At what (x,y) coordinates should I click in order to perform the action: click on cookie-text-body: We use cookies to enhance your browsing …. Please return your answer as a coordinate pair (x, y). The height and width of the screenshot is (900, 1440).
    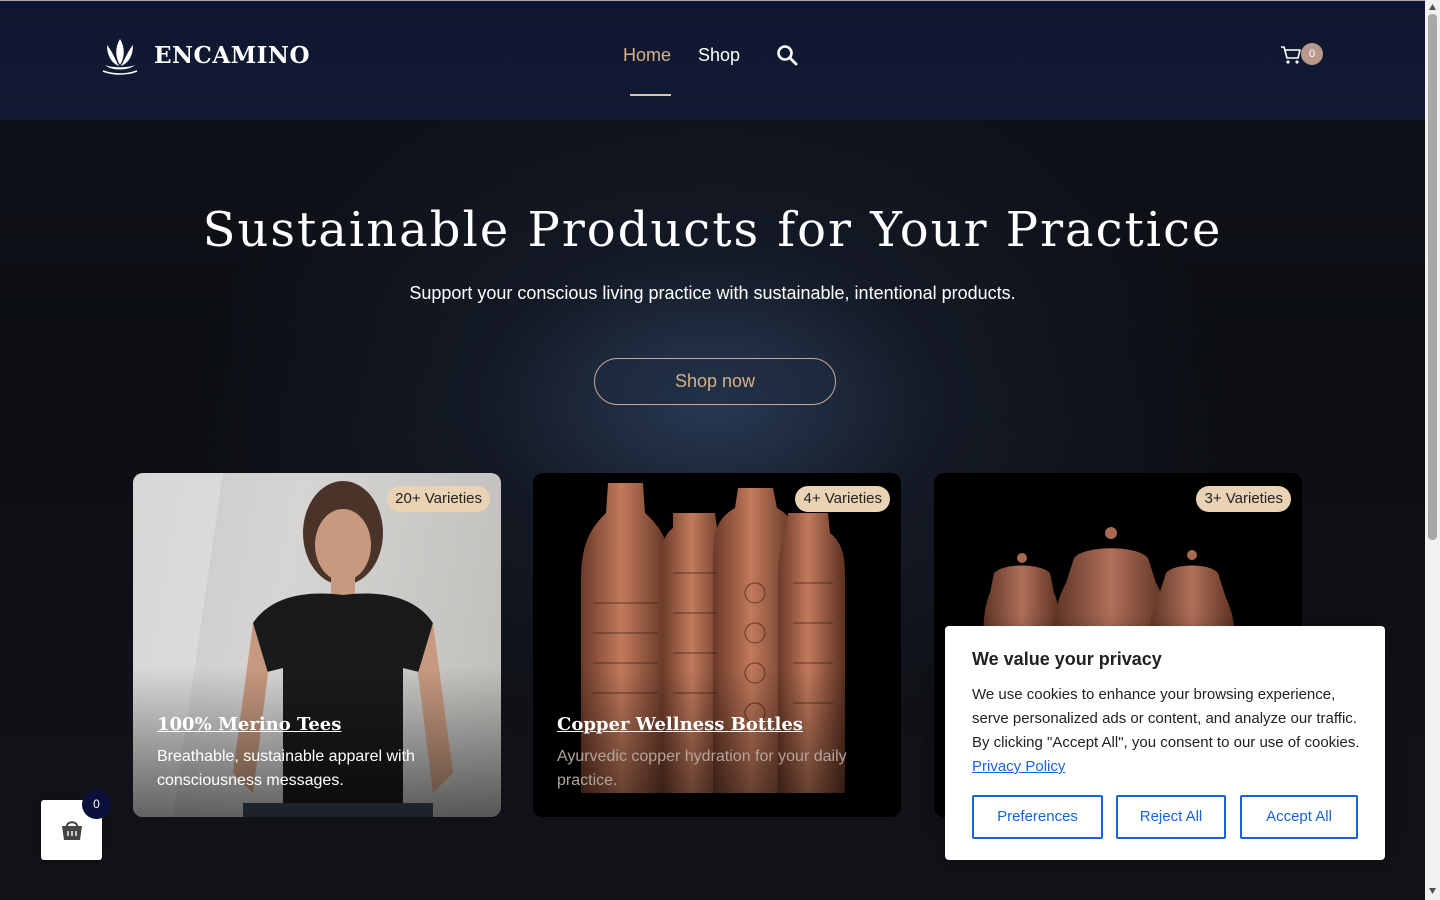
    Looking at the image, I should click on (1166, 718).